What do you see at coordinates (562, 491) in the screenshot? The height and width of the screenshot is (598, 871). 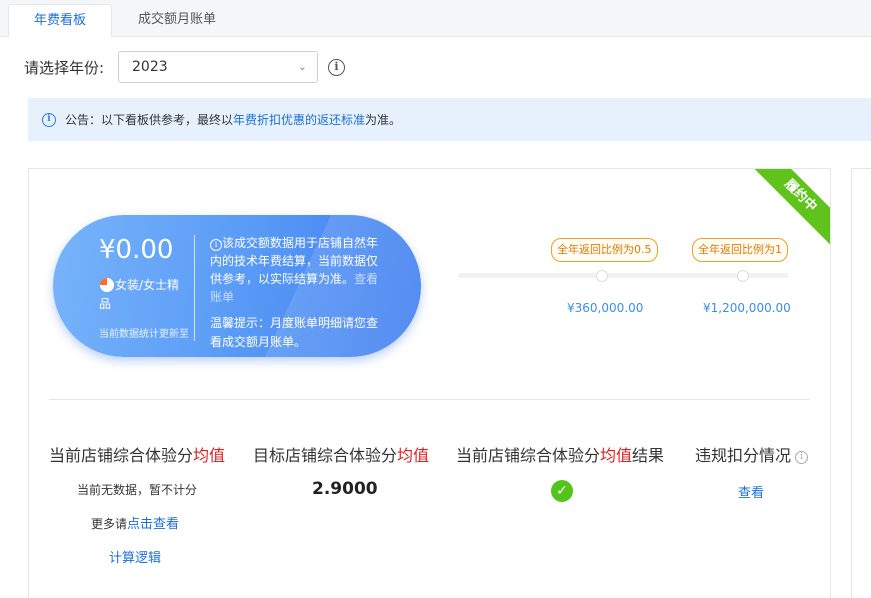 I see `check-circle-icon: ✓` at bounding box center [562, 491].